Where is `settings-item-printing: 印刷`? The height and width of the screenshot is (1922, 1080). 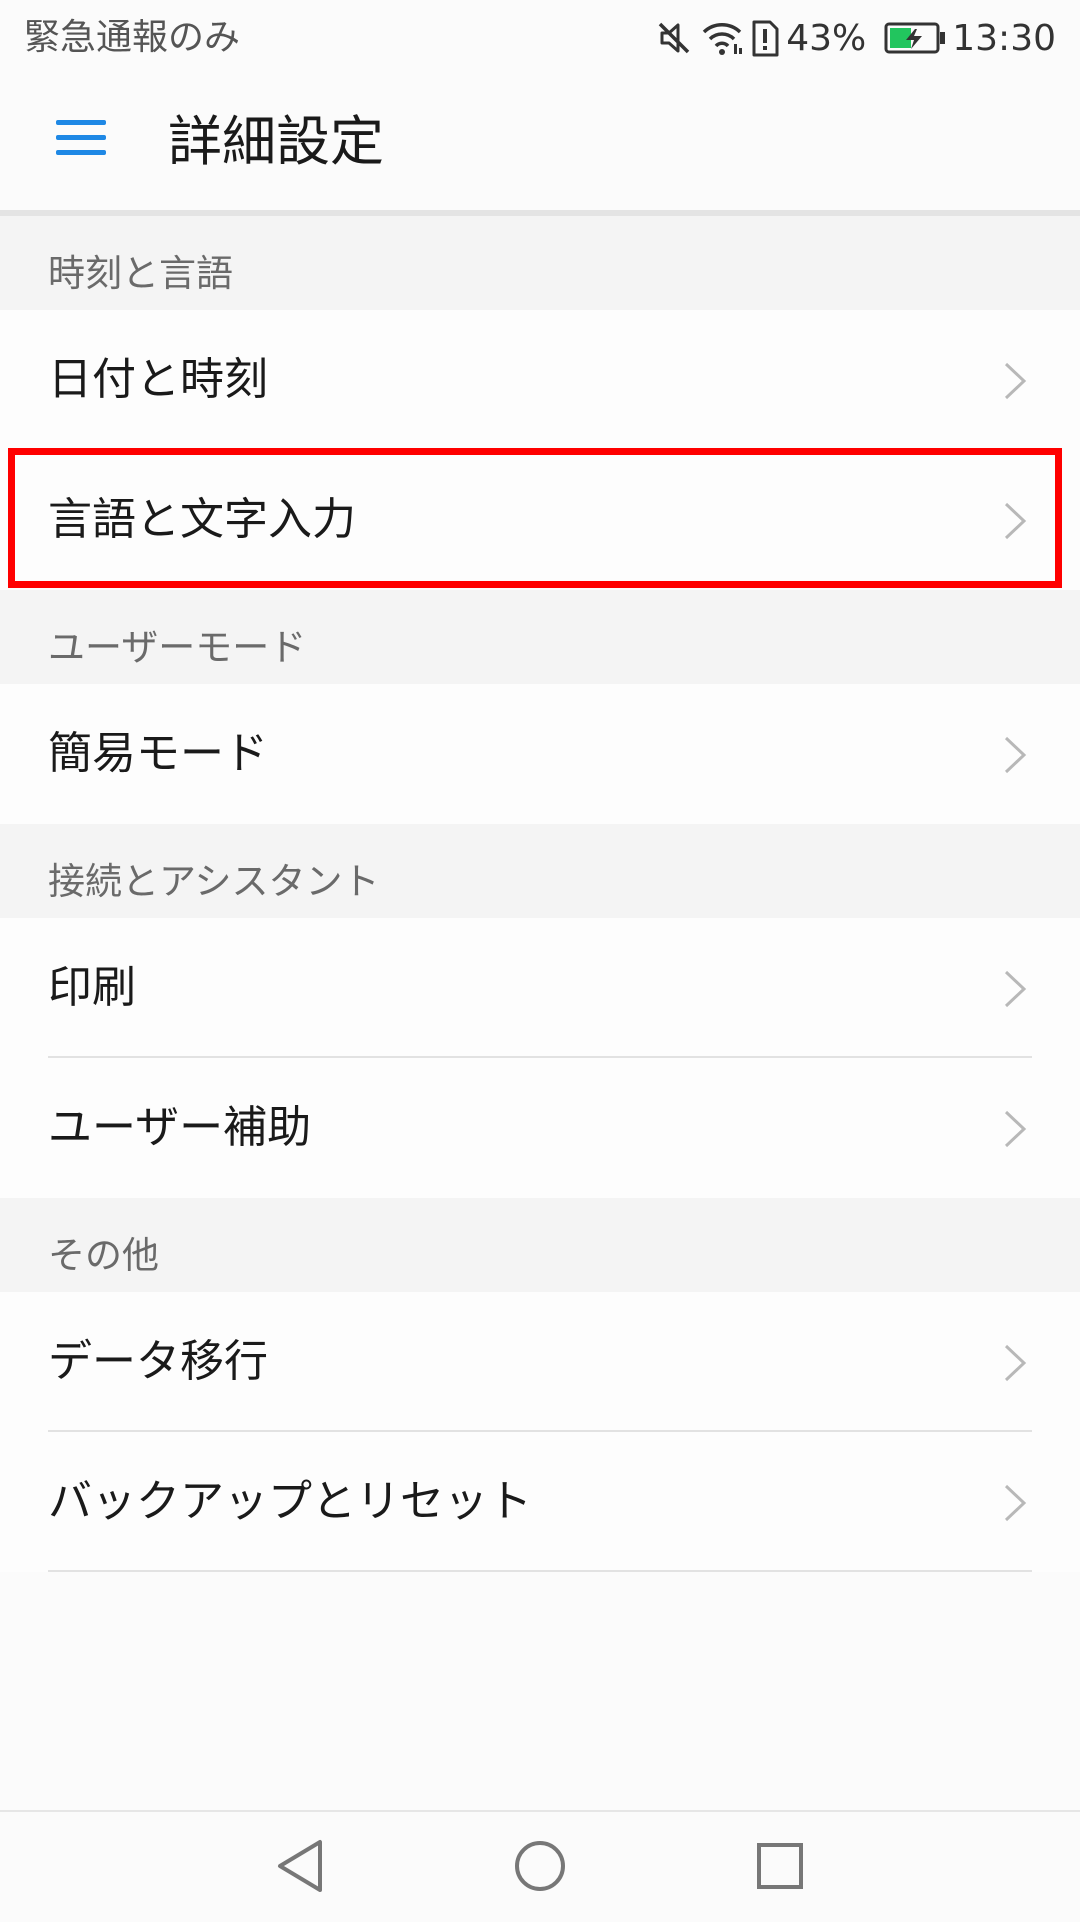
settings-item-printing: 印刷 is located at coordinates (540, 988).